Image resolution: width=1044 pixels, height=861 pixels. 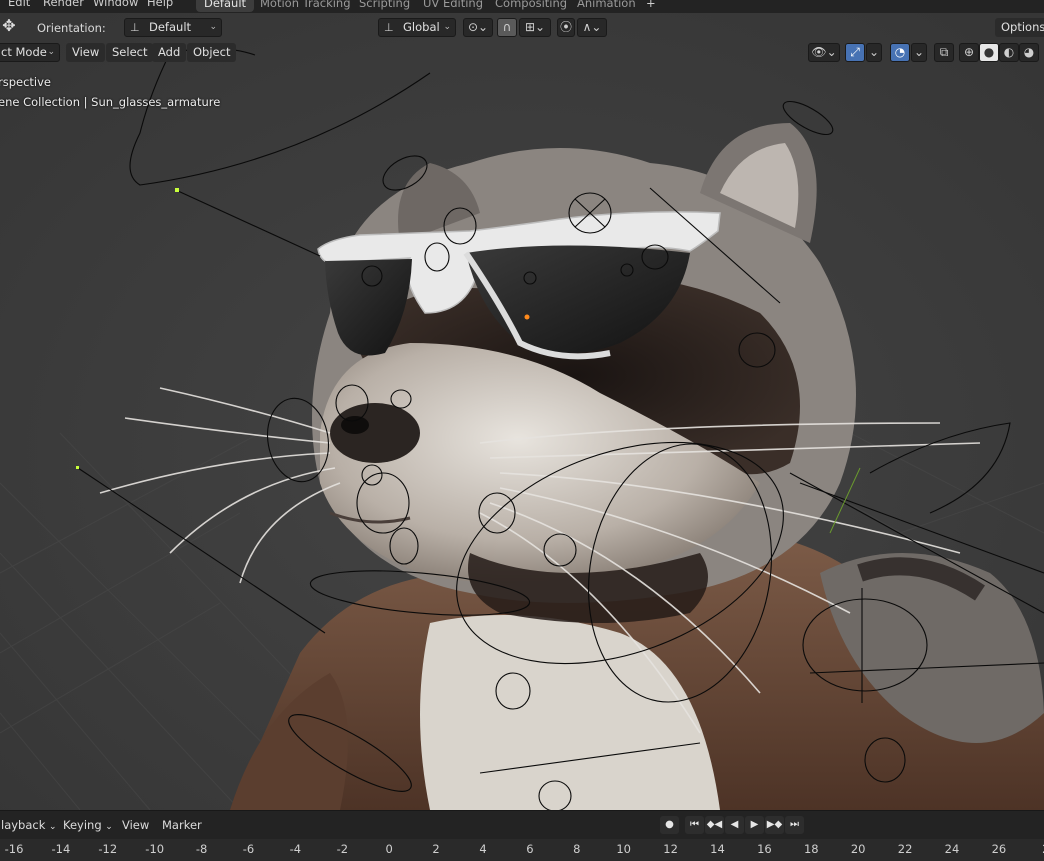 I want to click on frame-tick-label: -14, so click(x=61, y=849).